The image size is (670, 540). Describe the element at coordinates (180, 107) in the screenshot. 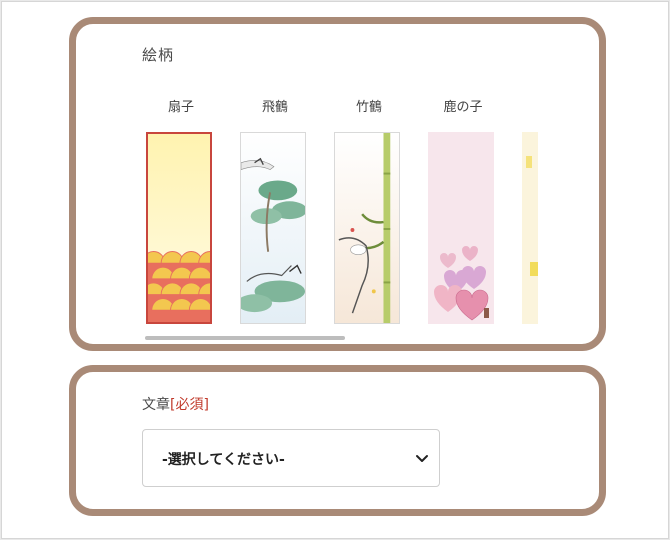

I see `pattern-label: 扇子` at that location.